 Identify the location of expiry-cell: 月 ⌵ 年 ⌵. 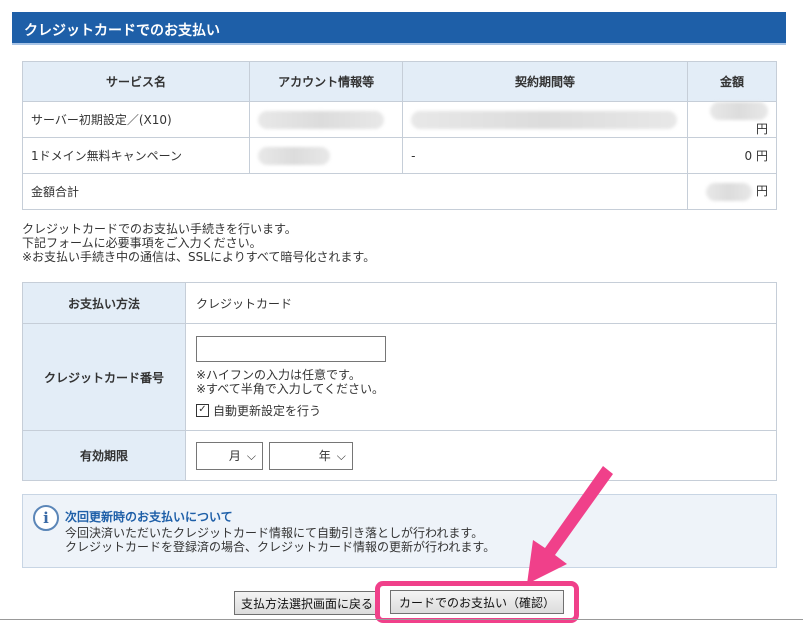
(481, 455).